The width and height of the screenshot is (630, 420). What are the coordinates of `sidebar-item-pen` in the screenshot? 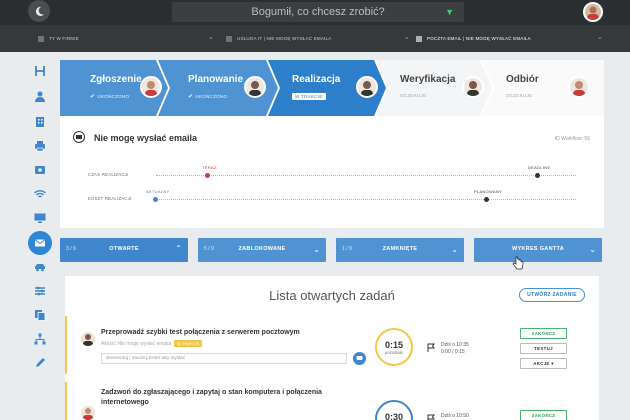 It's located at (40, 363).